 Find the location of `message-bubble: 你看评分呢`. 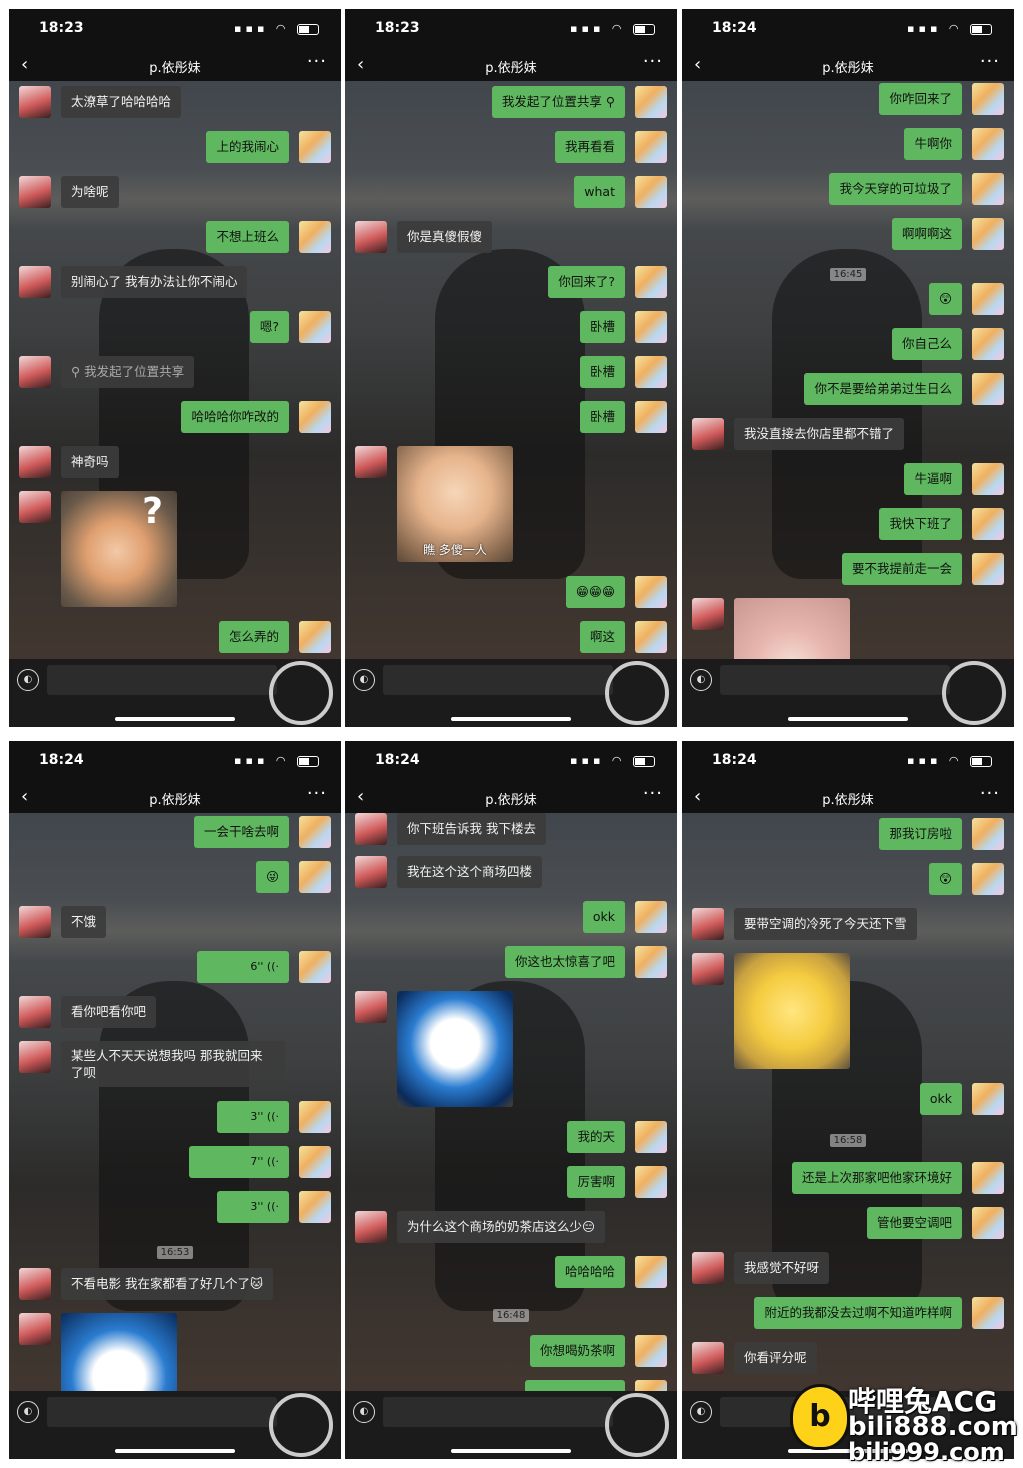

message-bubble: 你看评分呢 is located at coordinates (775, 1358).